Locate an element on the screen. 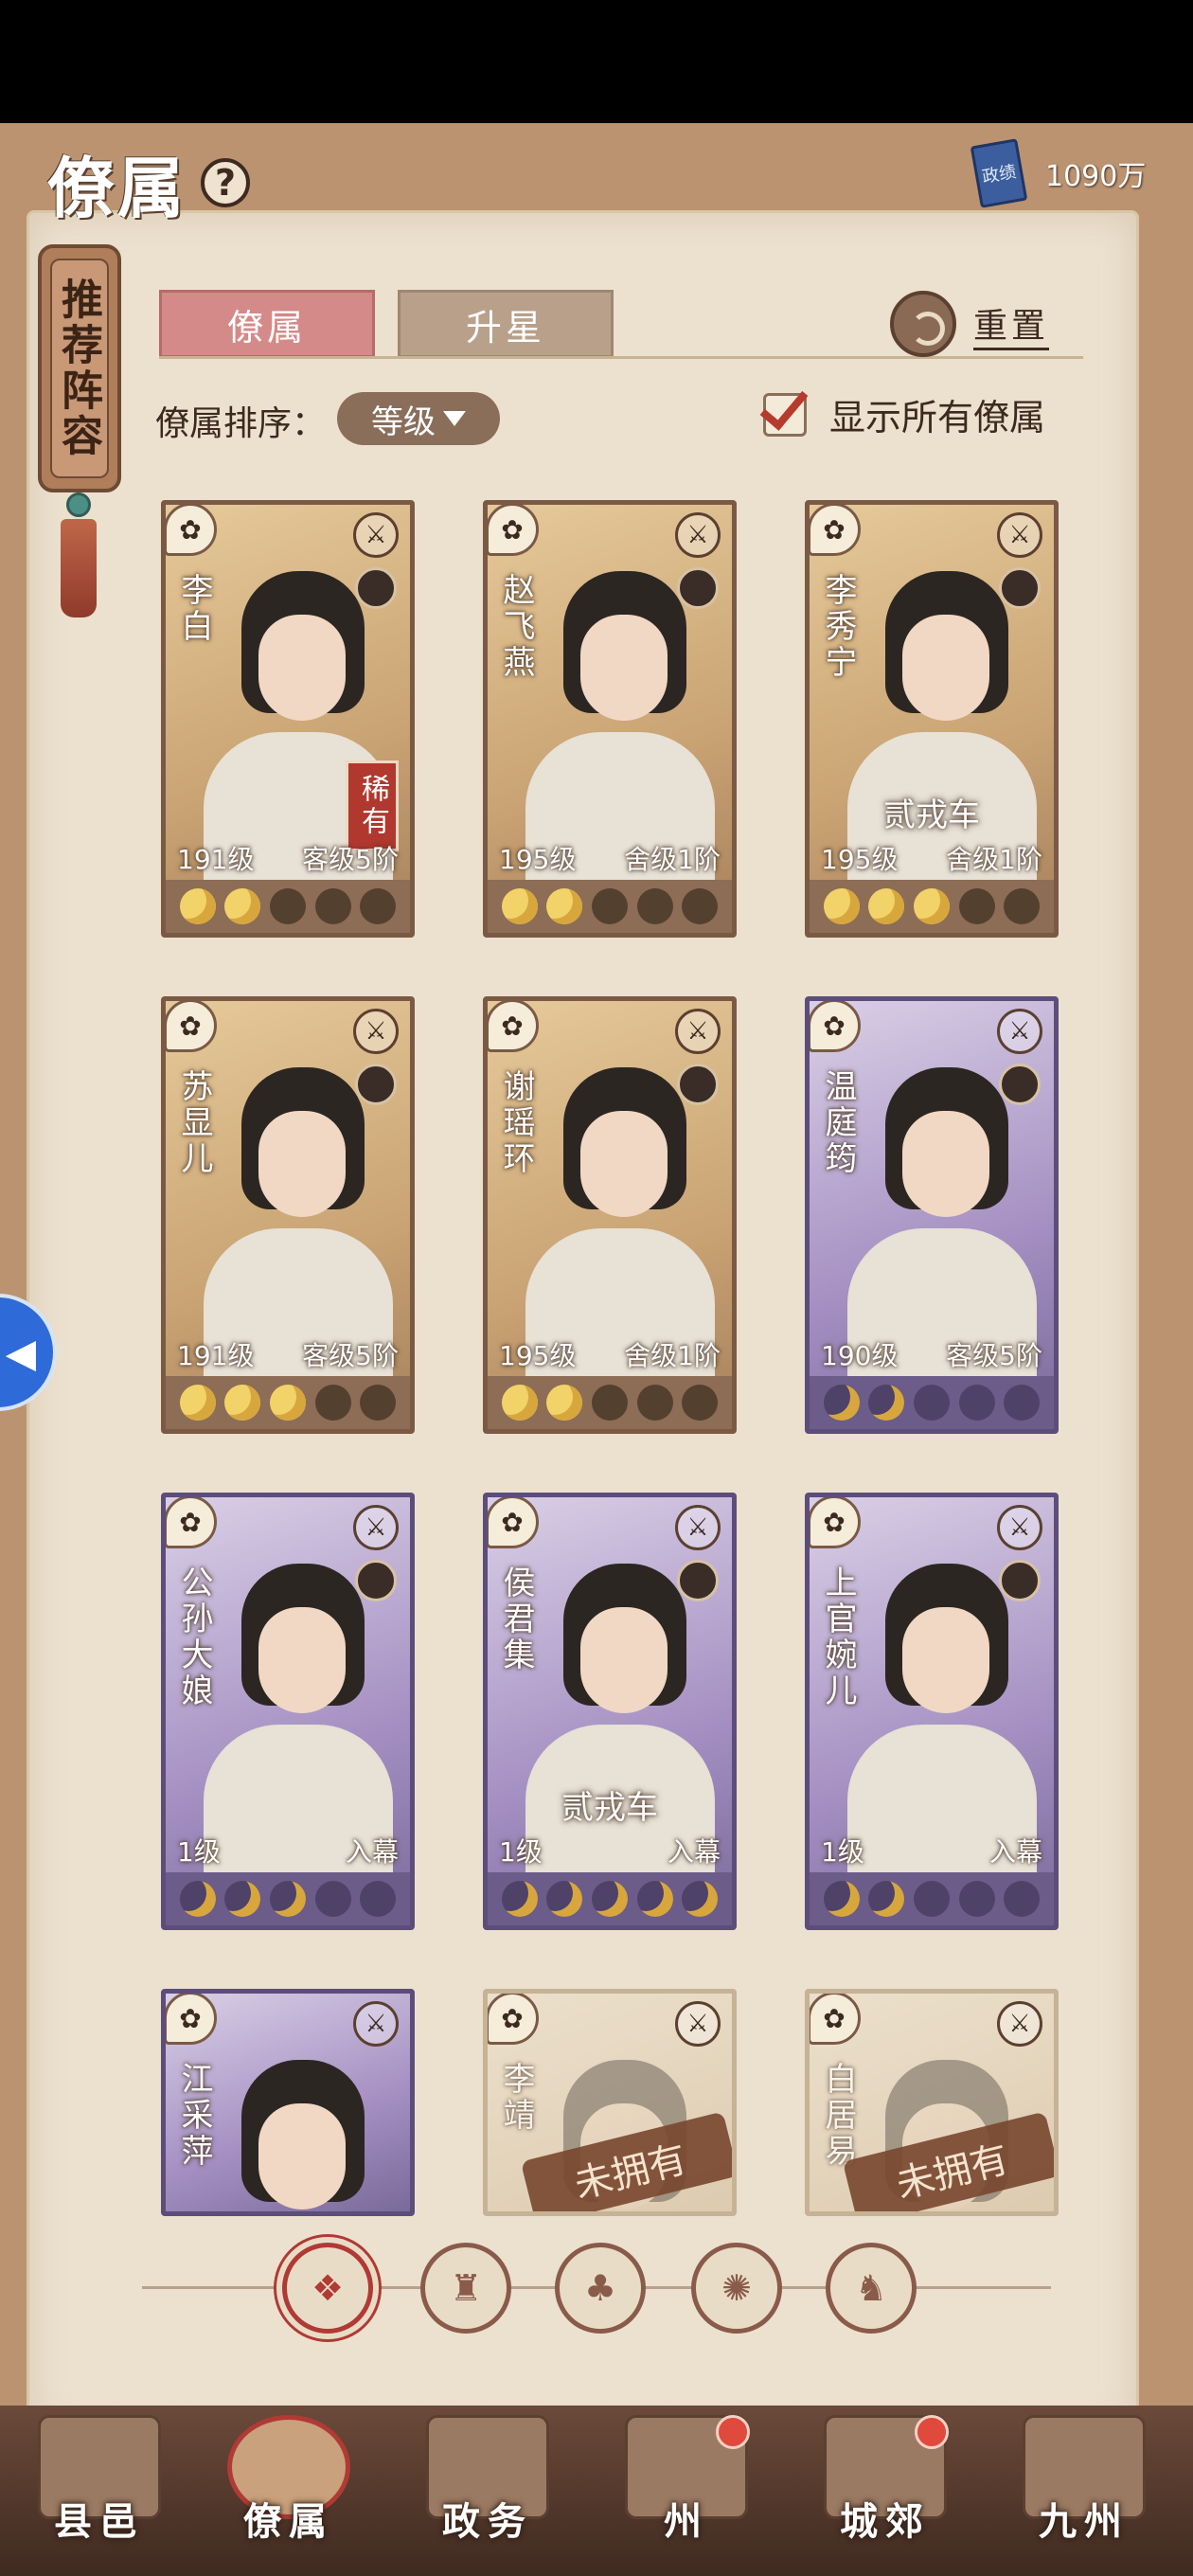 The height and width of the screenshot is (2576, 1193). nav-item-5: 九州 is located at coordinates (1084, 2495).